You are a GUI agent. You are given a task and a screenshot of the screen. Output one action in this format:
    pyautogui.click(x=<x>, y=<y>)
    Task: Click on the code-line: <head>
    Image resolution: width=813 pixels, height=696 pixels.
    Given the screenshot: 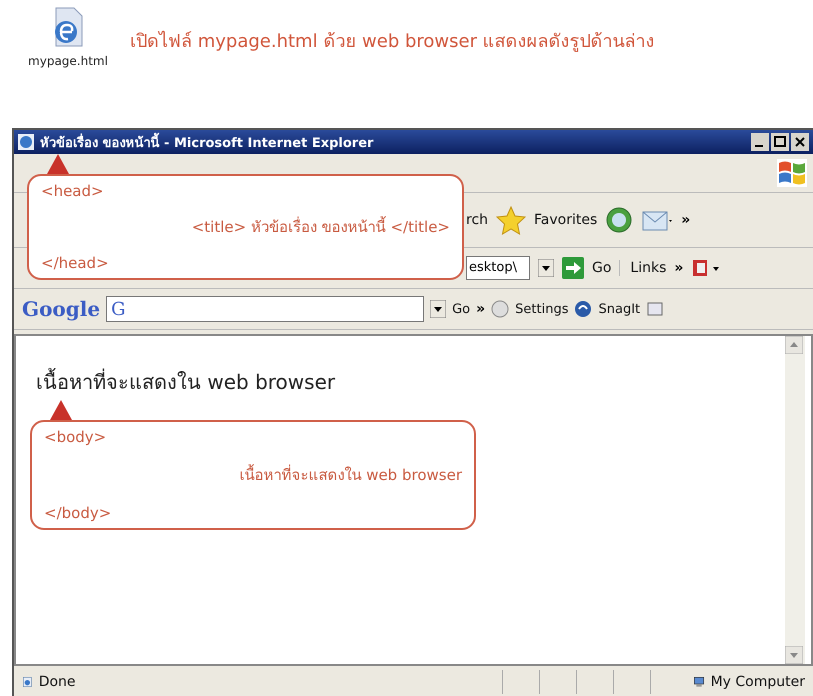 What is the action you would take?
    pyautogui.click(x=72, y=191)
    